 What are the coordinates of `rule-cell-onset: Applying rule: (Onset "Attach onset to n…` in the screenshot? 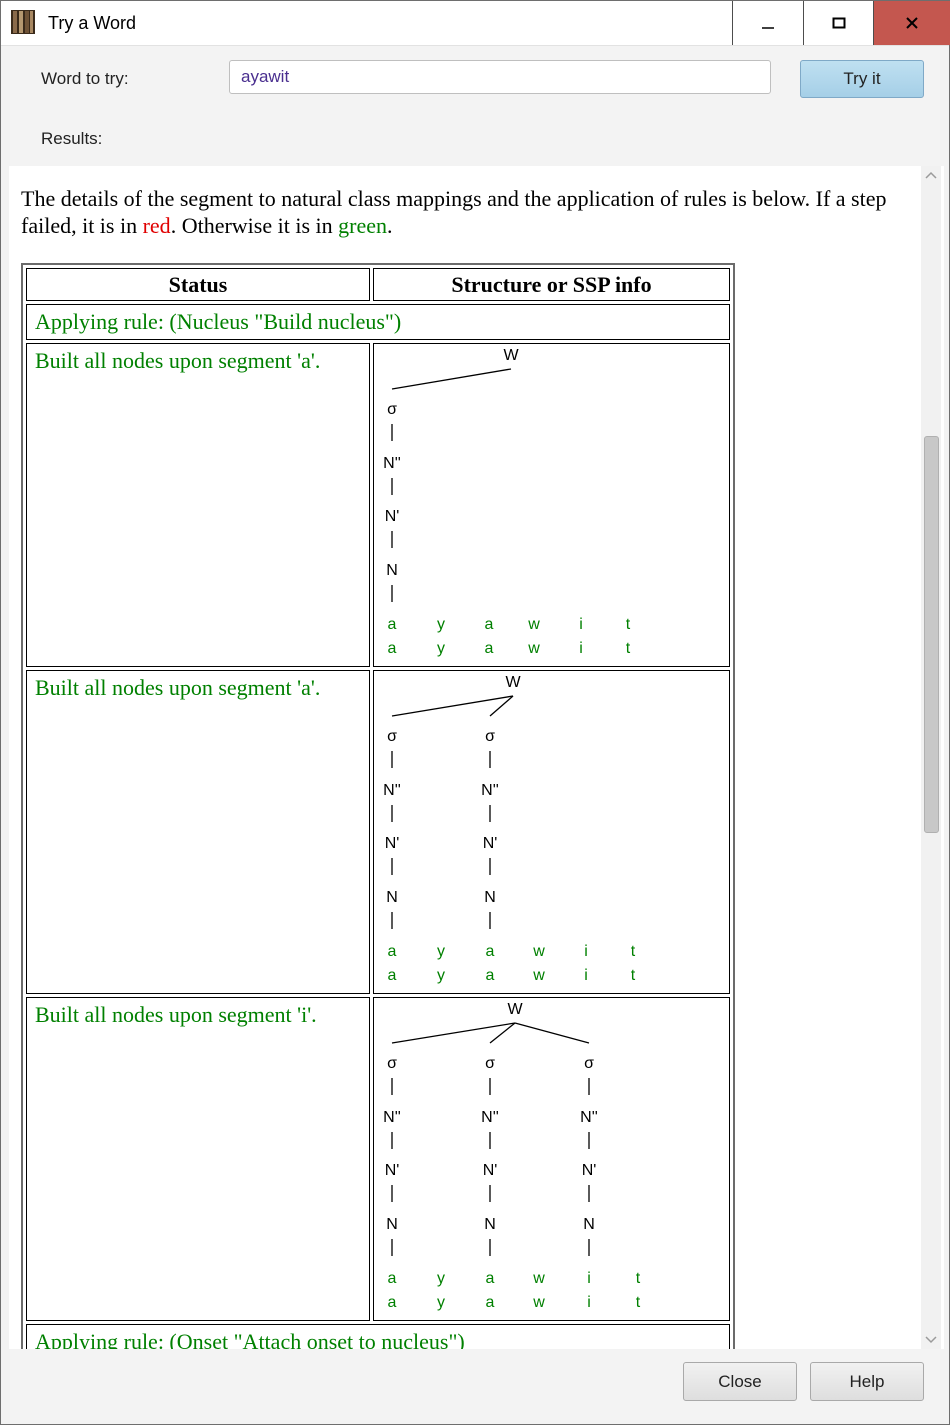 It's located at (378, 1336).